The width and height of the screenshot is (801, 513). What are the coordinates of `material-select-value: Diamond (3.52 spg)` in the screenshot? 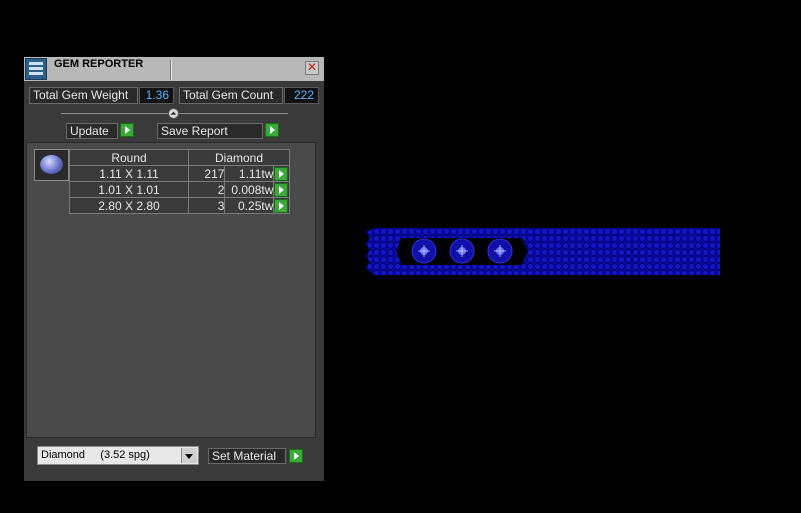 It's located at (95, 455).